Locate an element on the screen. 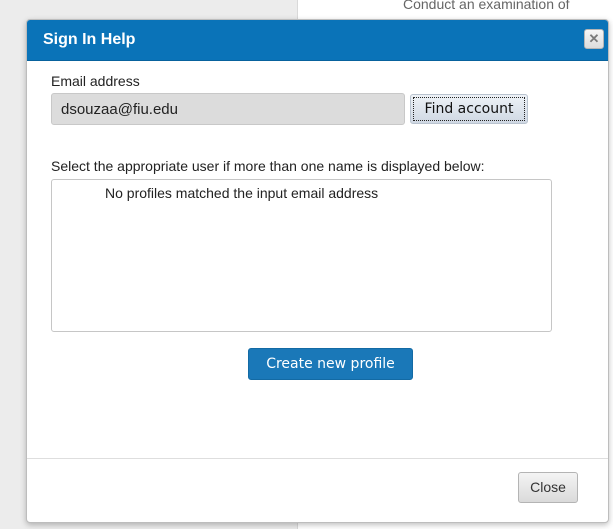 The image size is (613, 529). close-button: Close is located at coordinates (548, 487).